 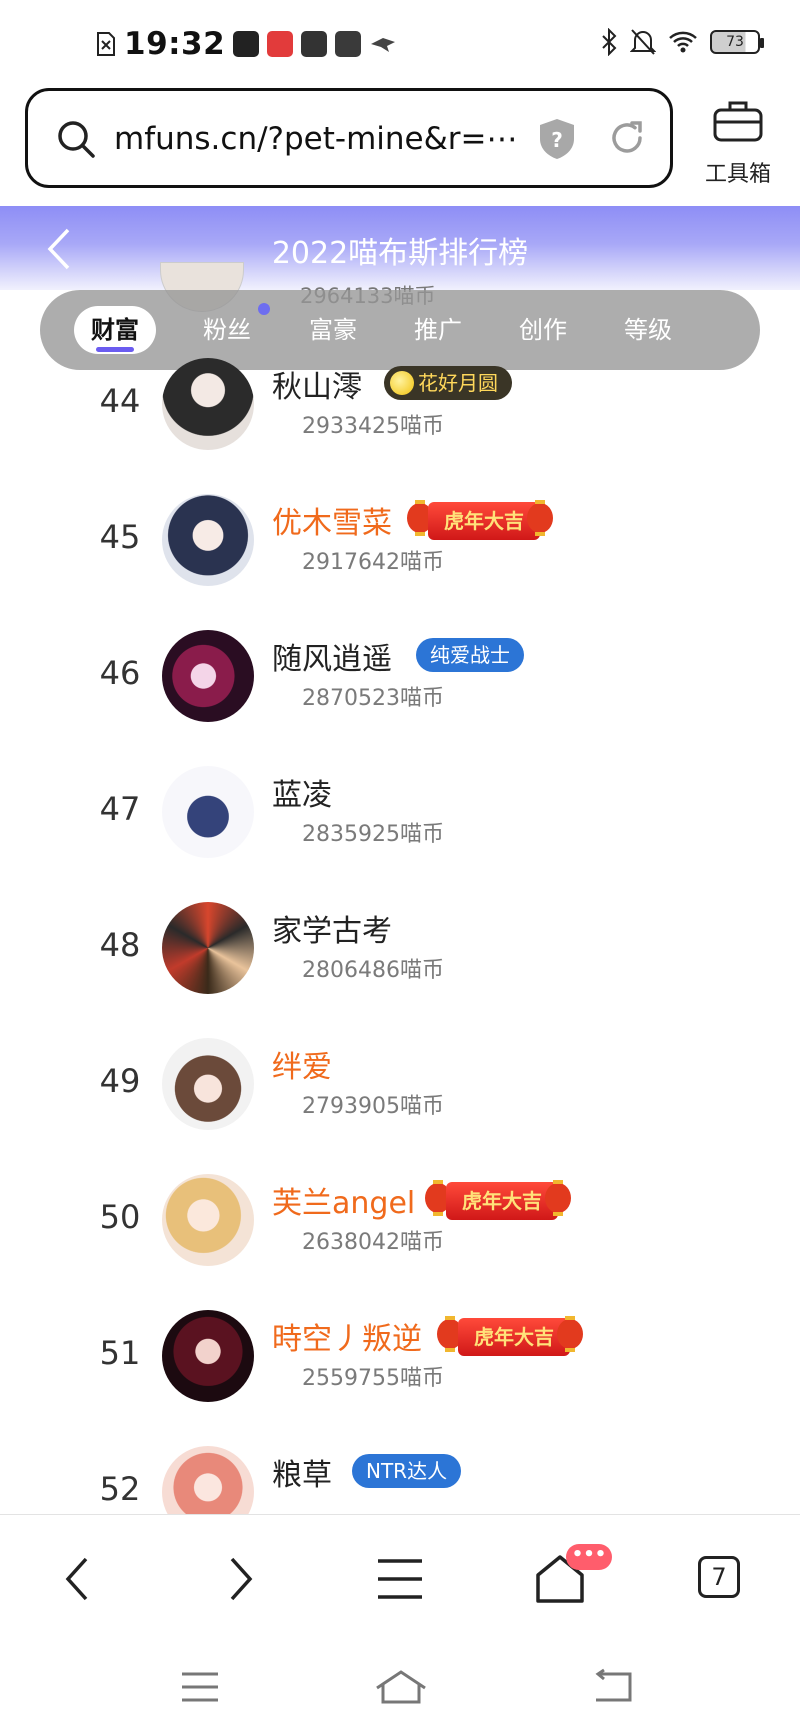 What do you see at coordinates (609, 42) in the screenshot?
I see `bluetooth-icon` at bounding box center [609, 42].